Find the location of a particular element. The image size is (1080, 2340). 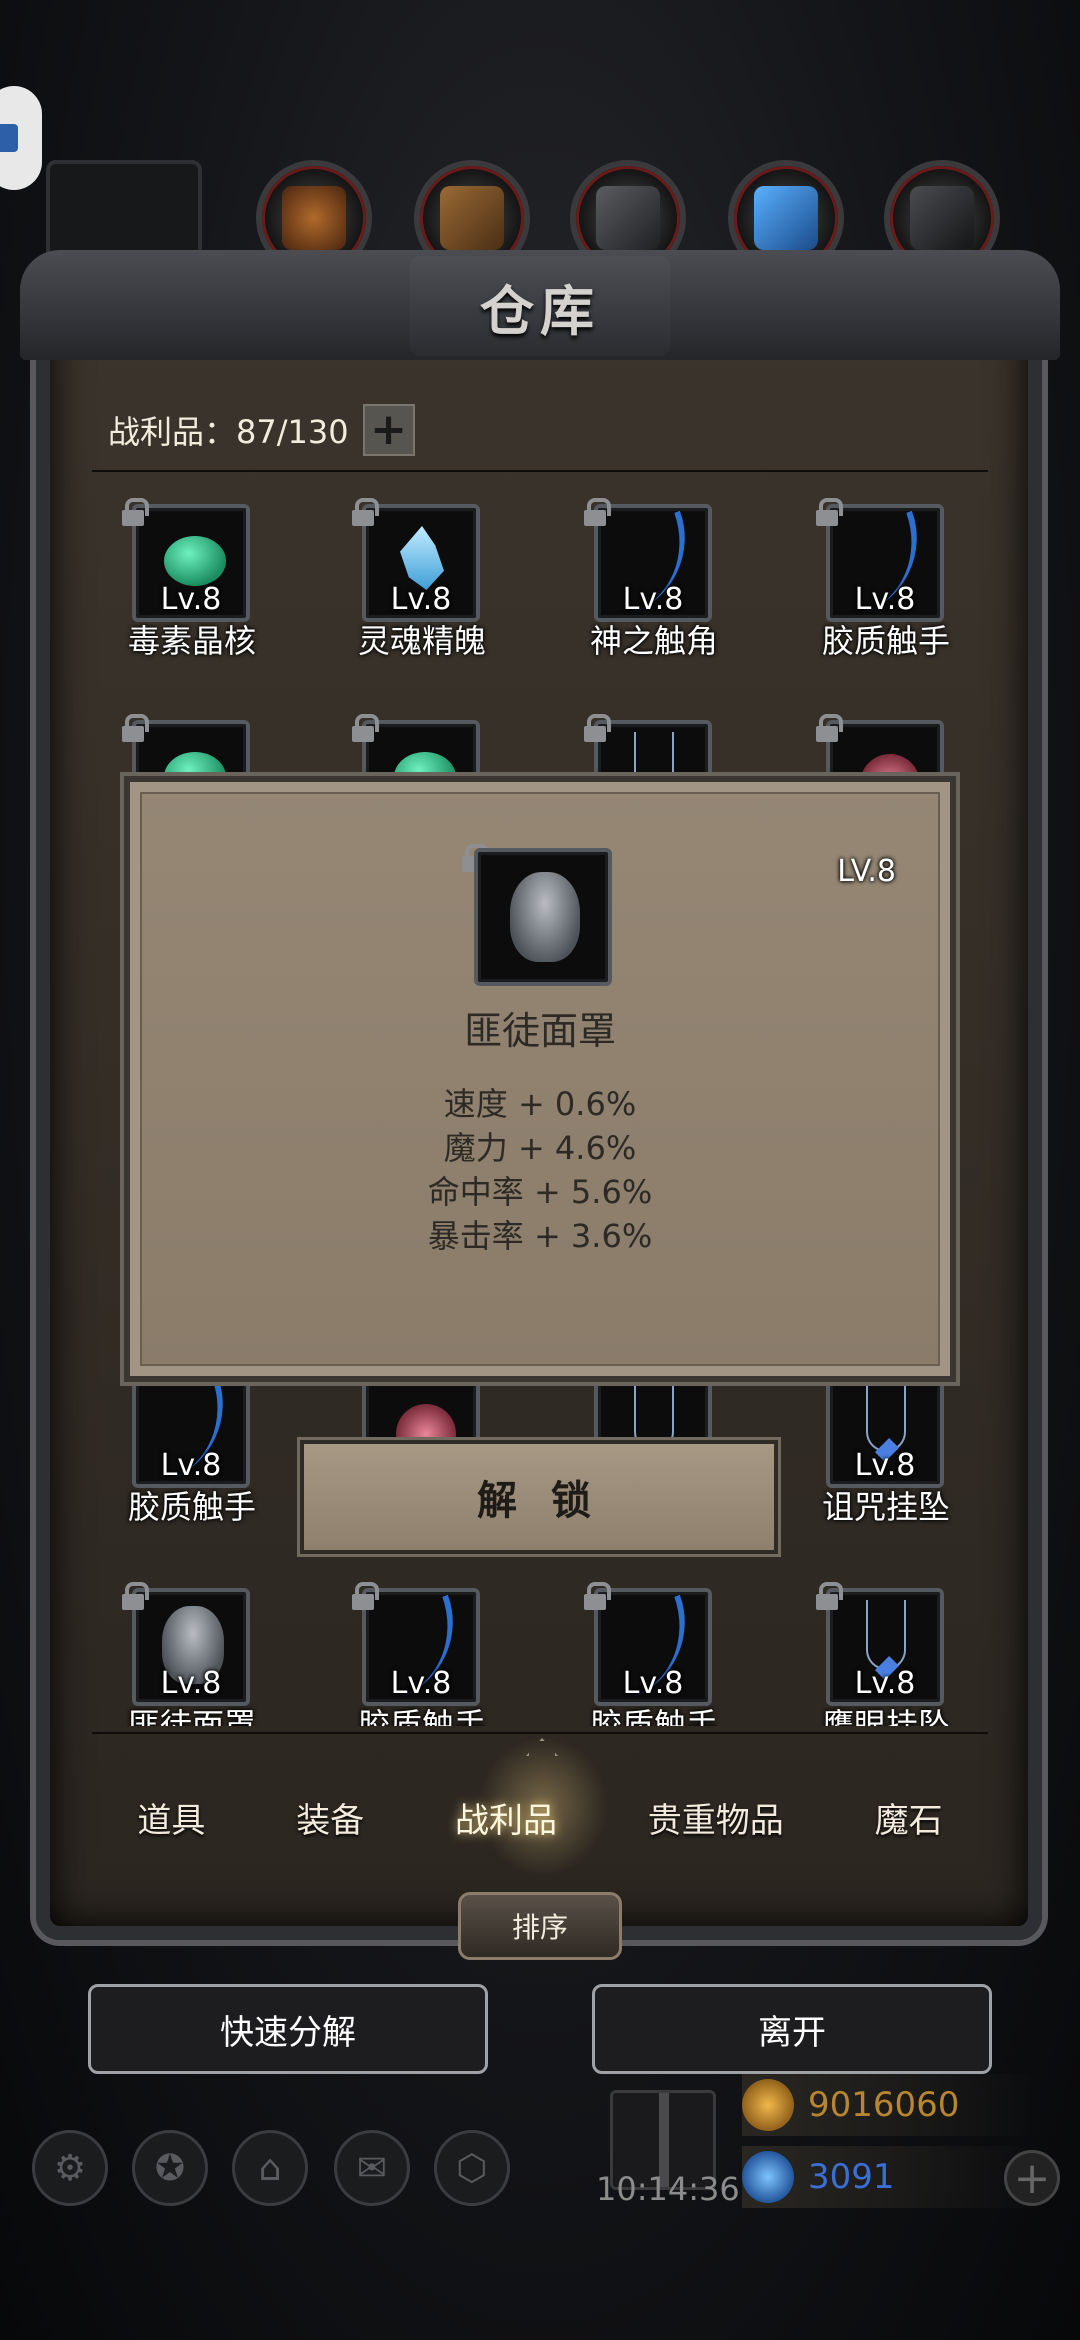

panel-title-plate: 仓库 is located at coordinates (540, 306).